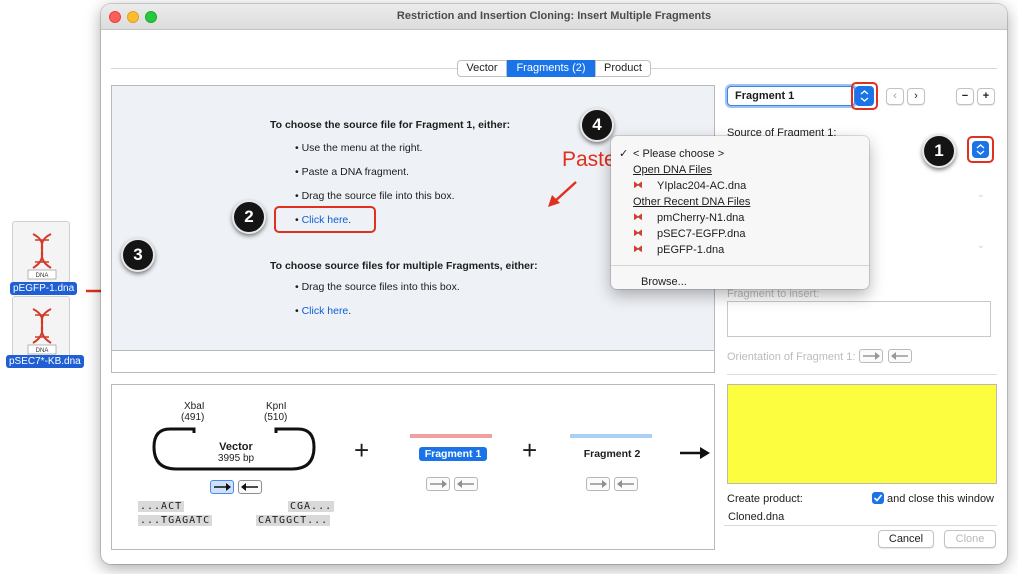  Describe the element at coordinates (44, 288) in the screenshot. I see `desktop-file-name: pEGFP-1.dna` at that location.